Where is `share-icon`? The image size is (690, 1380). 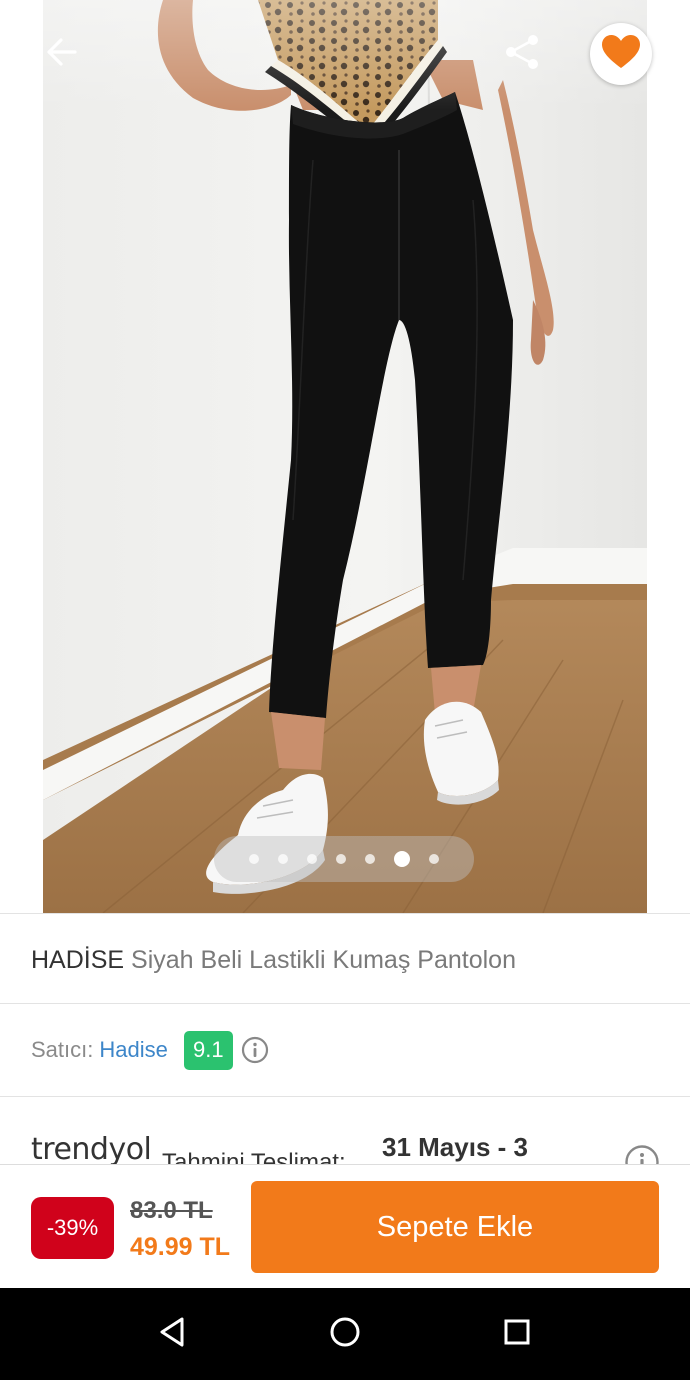
share-icon is located at coordinates (522, 54).